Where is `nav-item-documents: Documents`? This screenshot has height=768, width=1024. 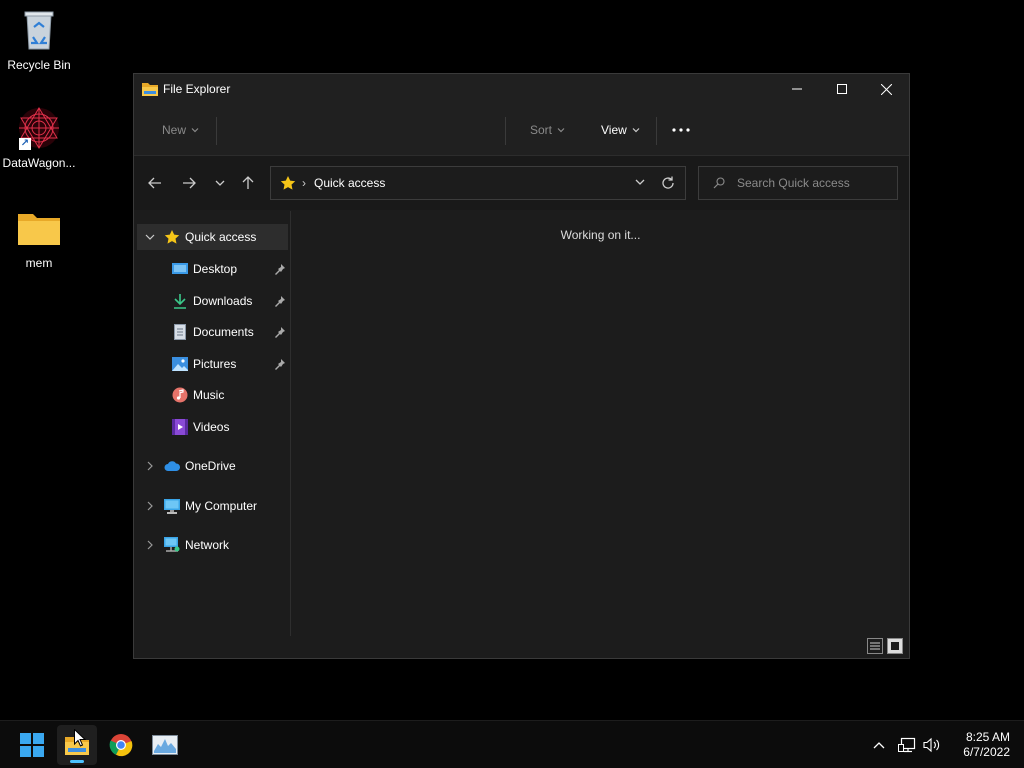
nav-item-documents: Documents is located at coordinates (212, 332).